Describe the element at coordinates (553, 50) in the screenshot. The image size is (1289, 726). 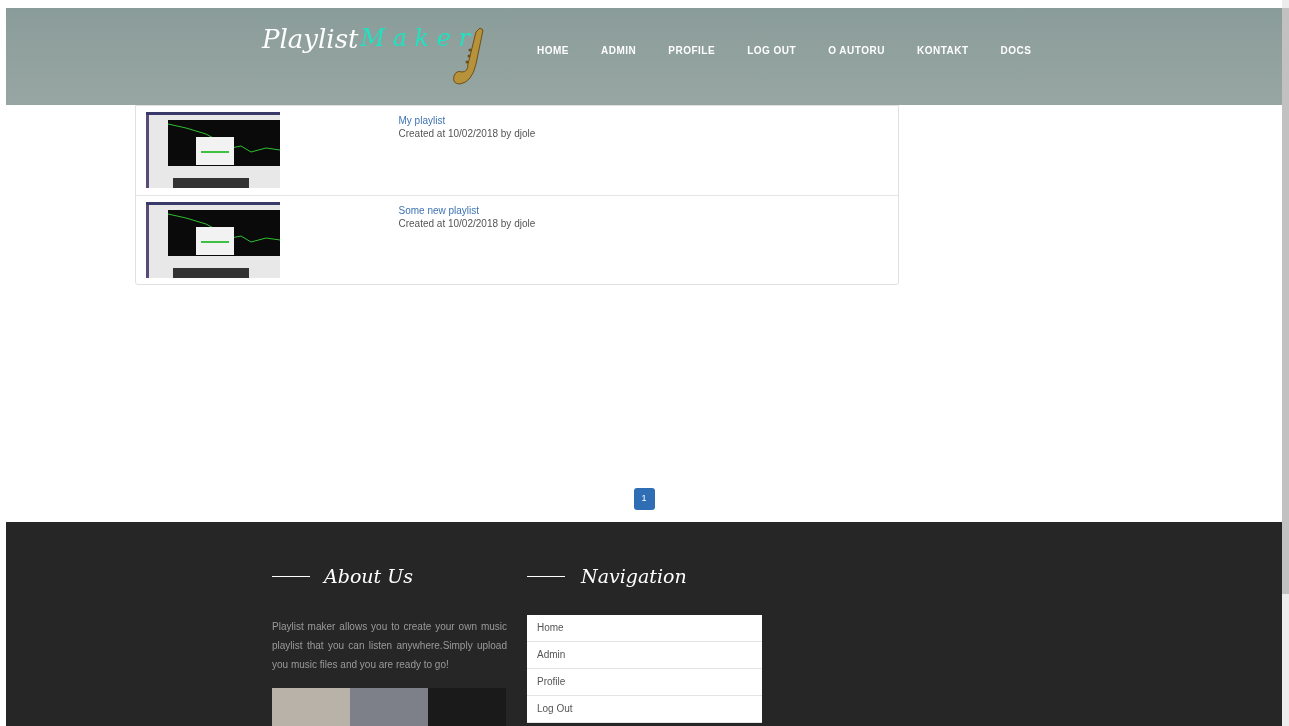
I see `nav-link: HOME` at that location.